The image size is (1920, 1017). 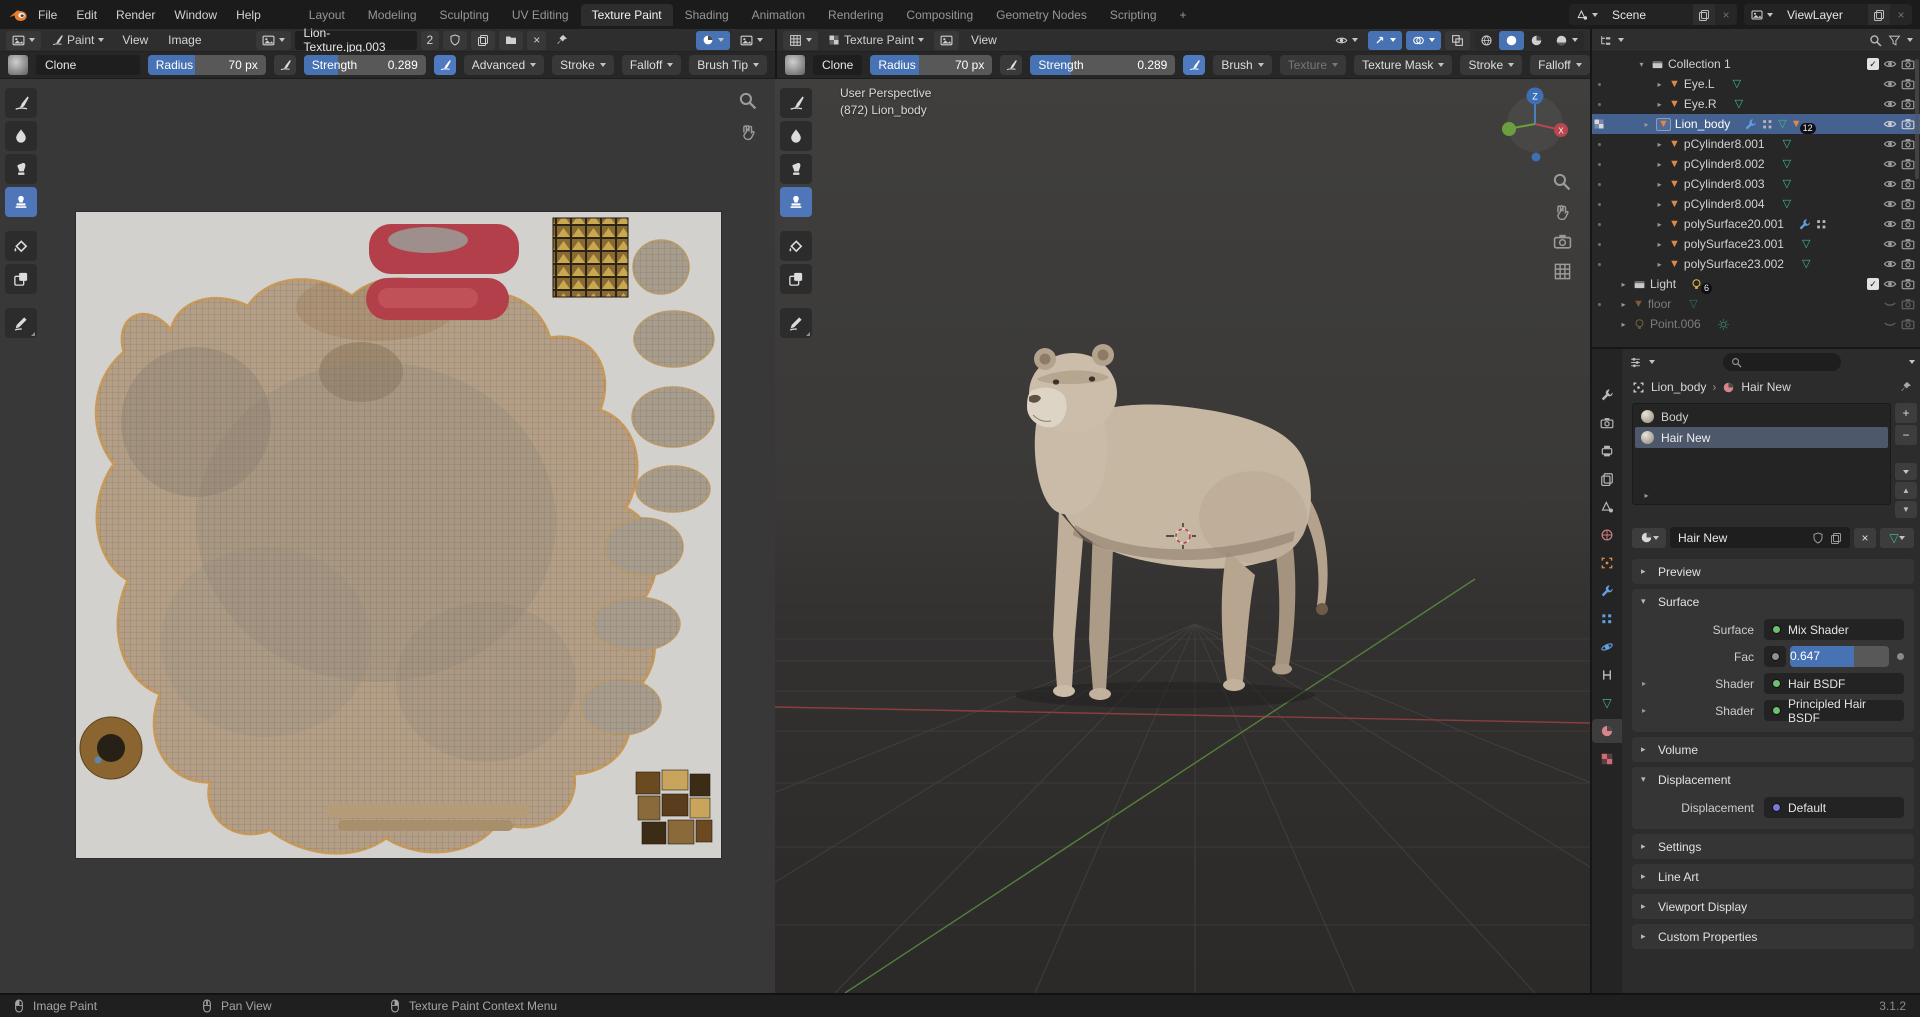 What do you see at coordinates (392, 15) in the screenshot?
I see `workspace-tab-modeling: Modeling` at bounding box center [392, 15].